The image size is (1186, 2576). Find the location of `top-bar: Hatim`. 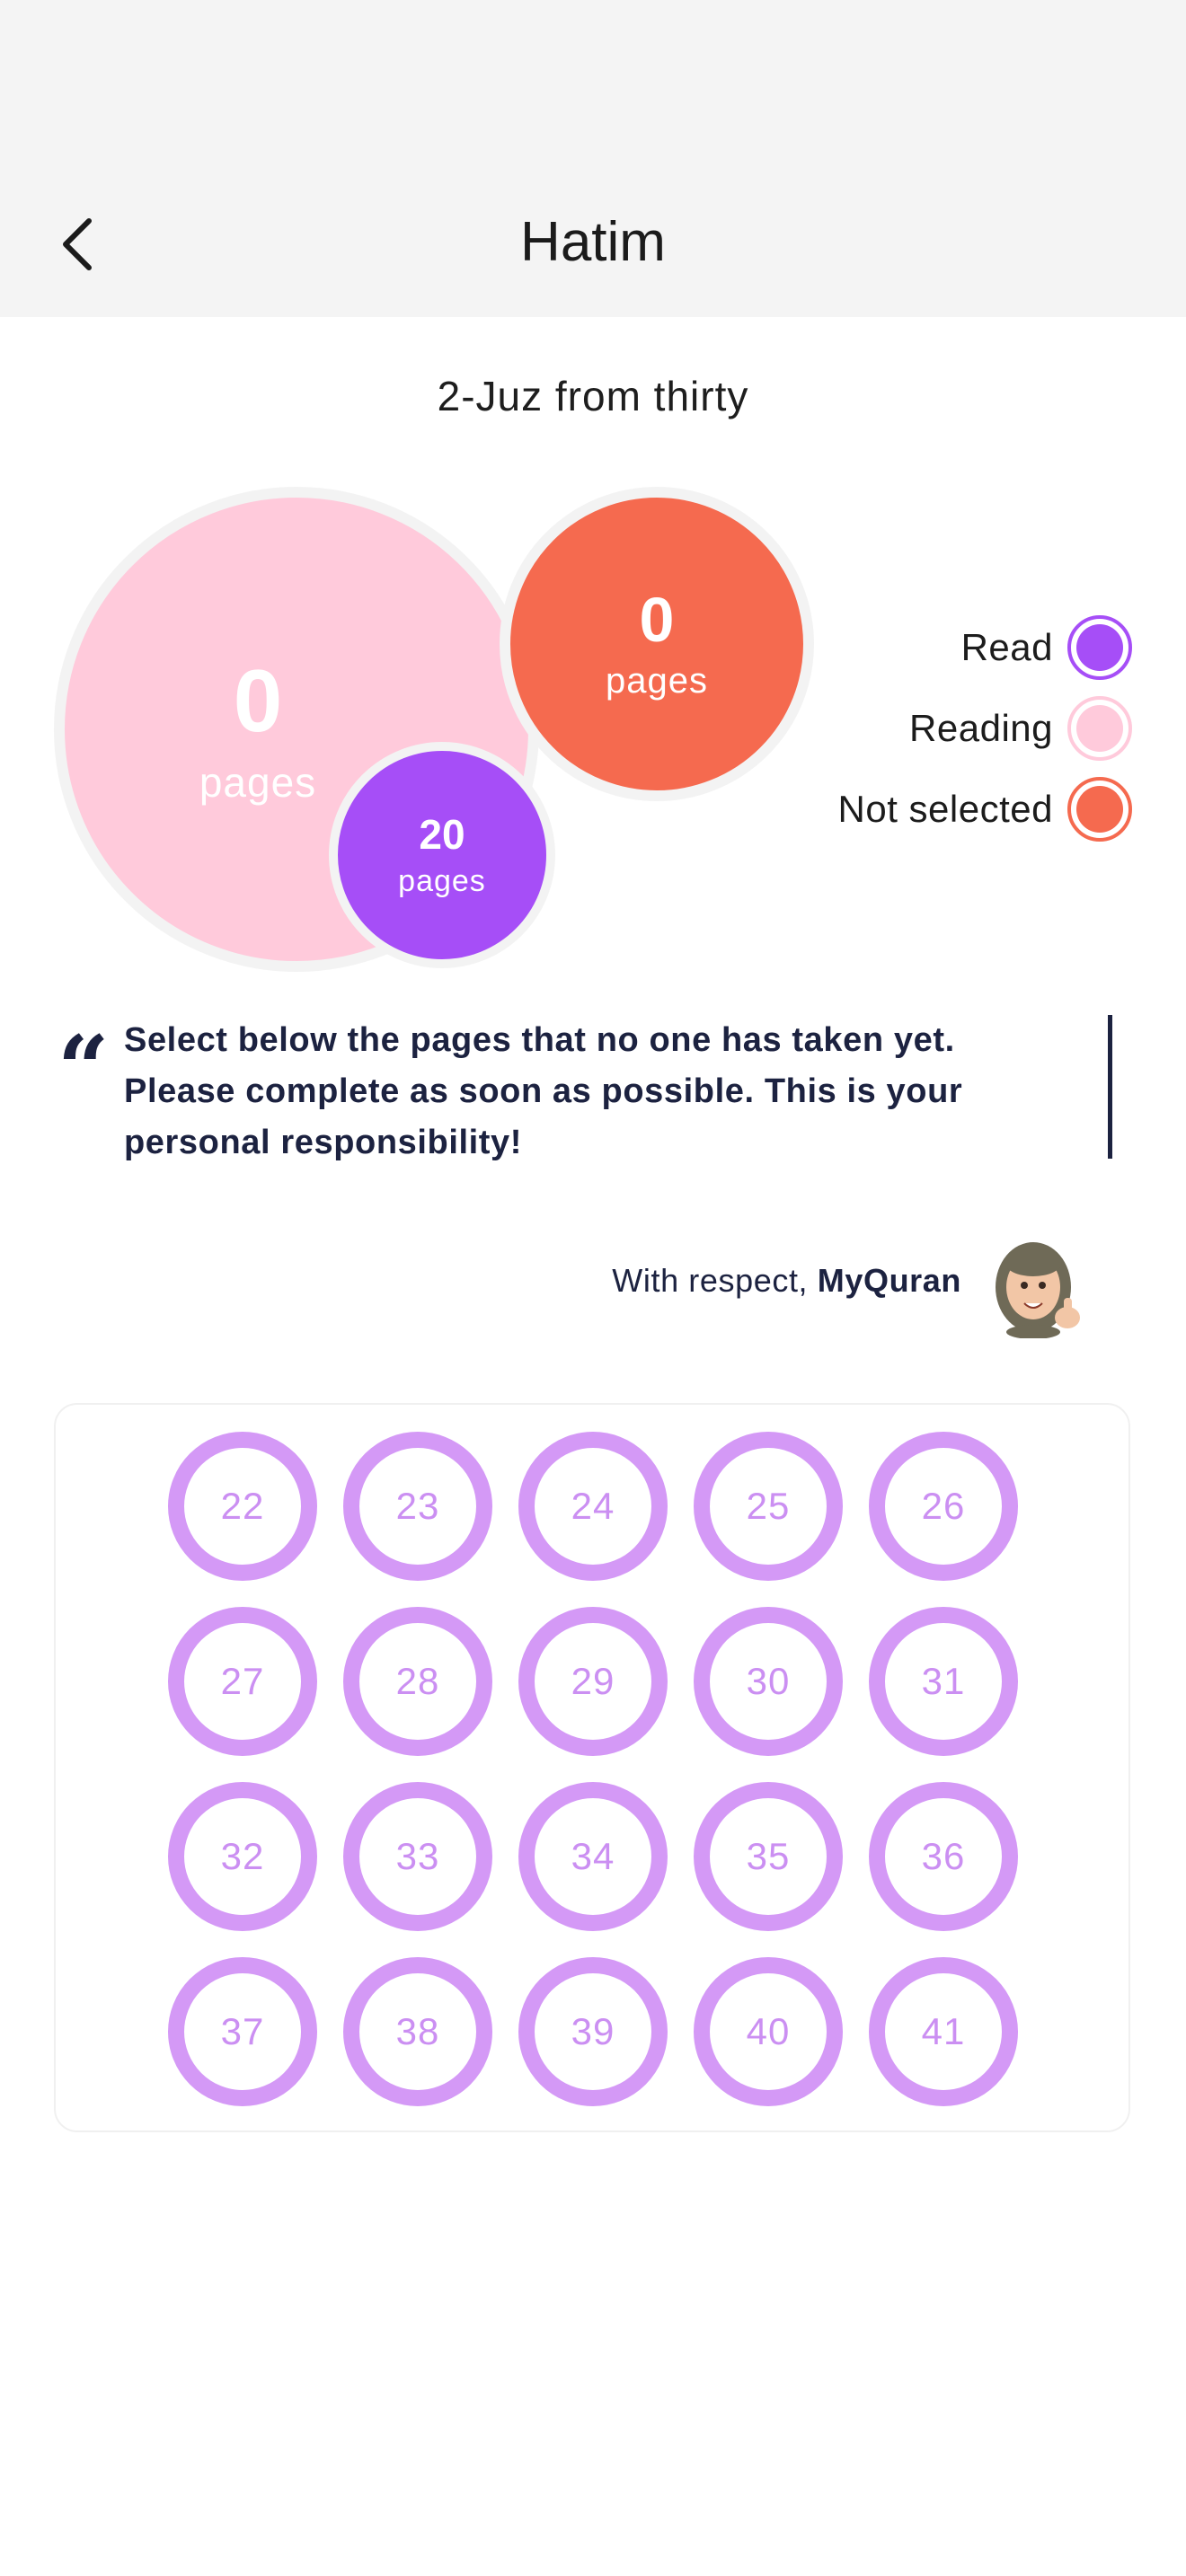

top-bar: Hatim is located at coordinates (593, 158).